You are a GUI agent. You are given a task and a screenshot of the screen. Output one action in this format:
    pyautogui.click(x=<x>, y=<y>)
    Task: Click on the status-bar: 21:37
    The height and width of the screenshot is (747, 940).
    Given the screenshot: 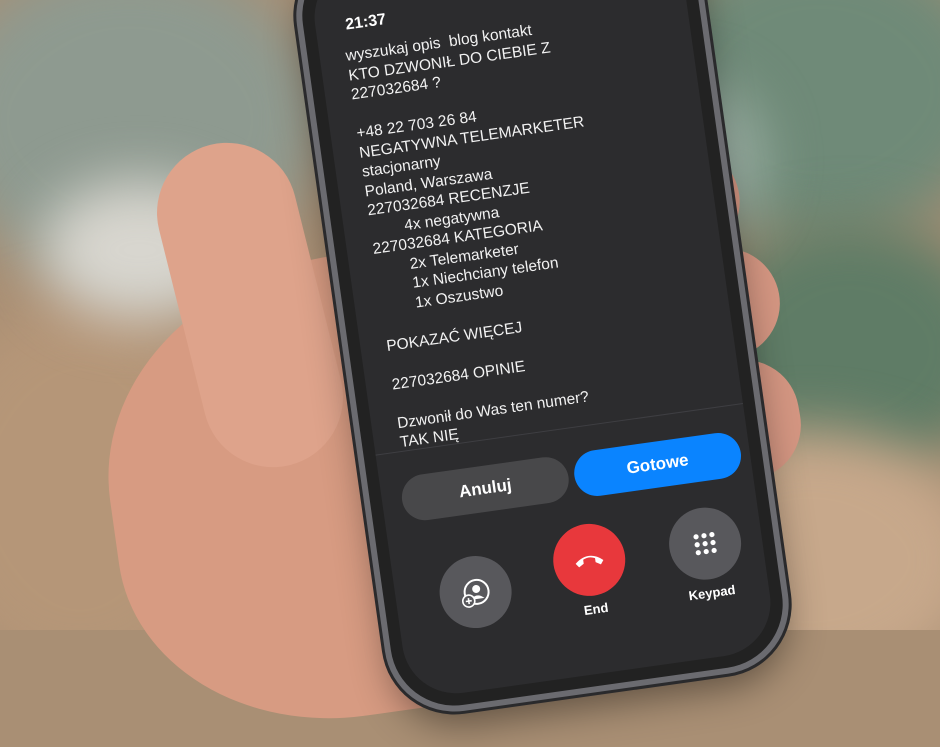 What is the action you would take?
    pyautogui.click(x=366, y=25)
    